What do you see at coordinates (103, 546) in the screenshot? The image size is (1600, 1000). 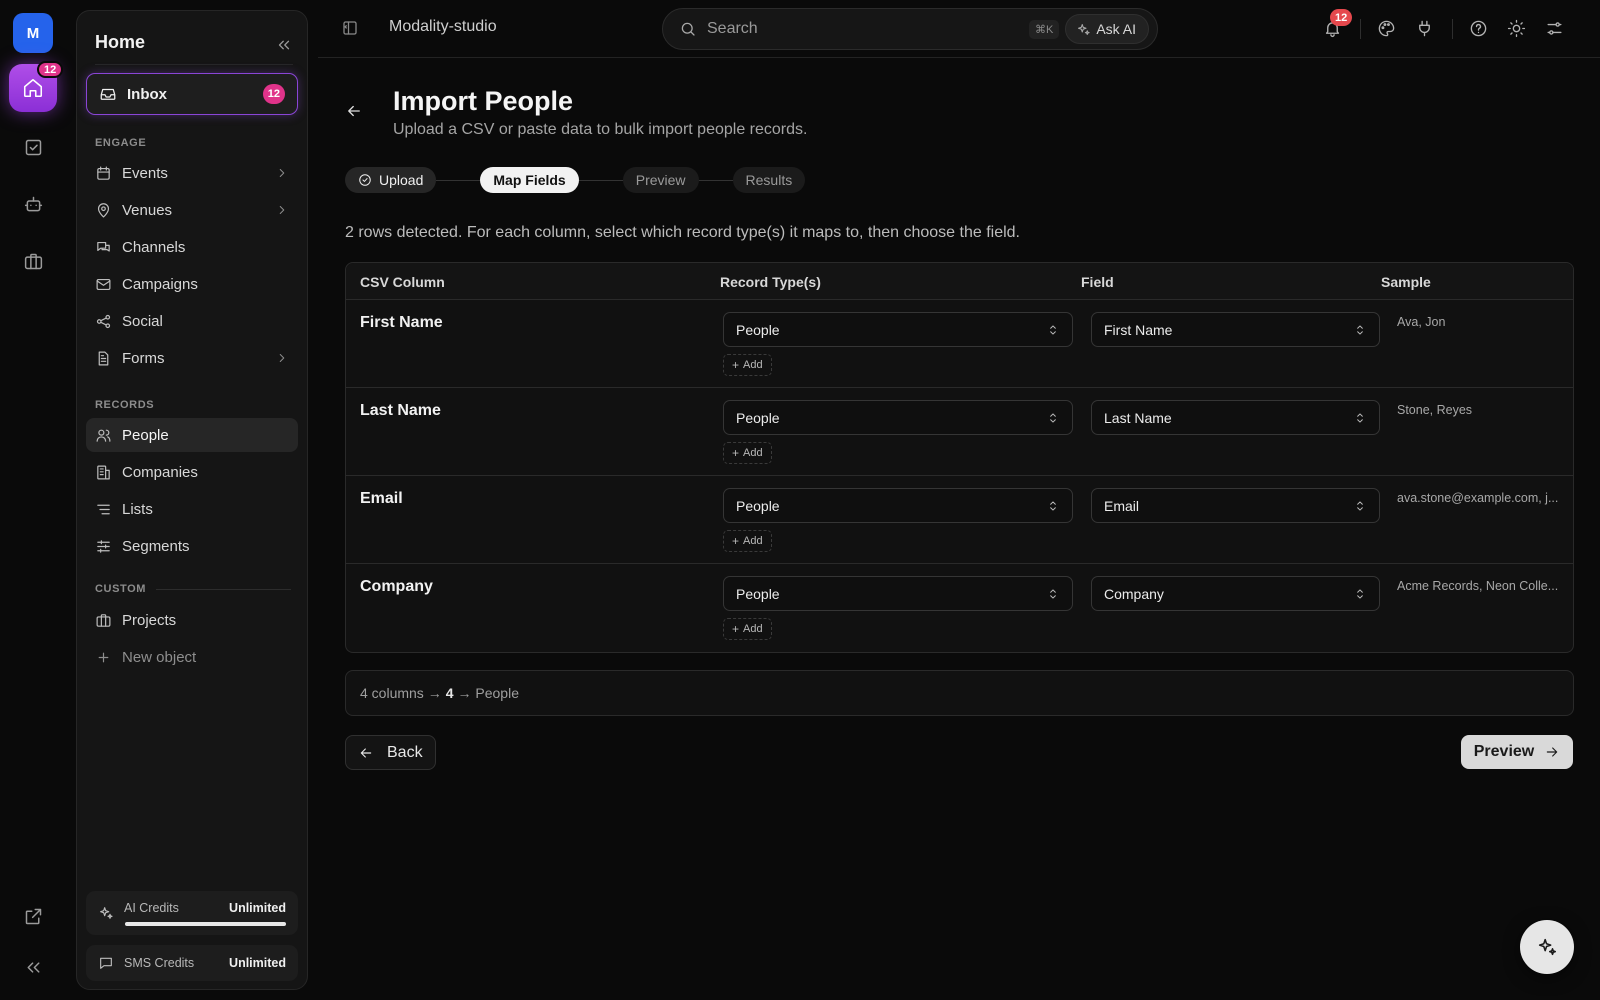 I see `sliders-icon` at bounding box center [103, 546].